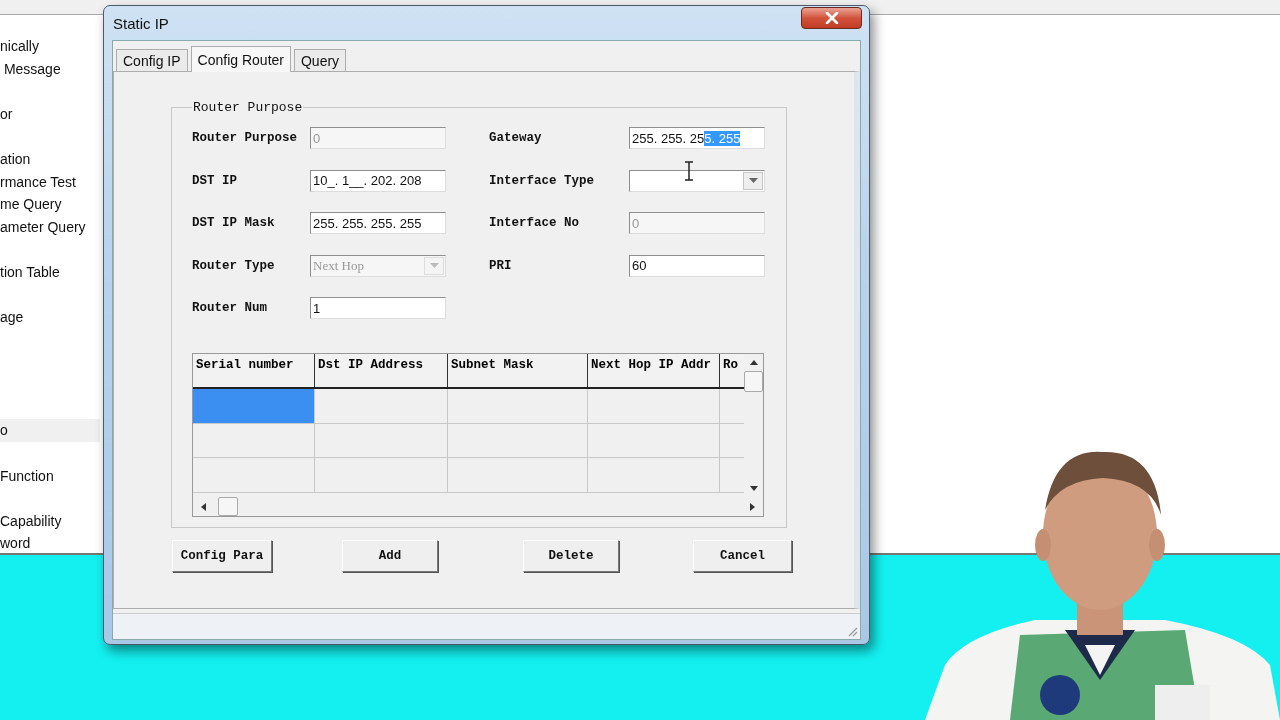 The width and height of the screenshot is (1280, 720). Describe the element at coordinates (697, 180) in the screenshot. I see `dropdown` at that location.